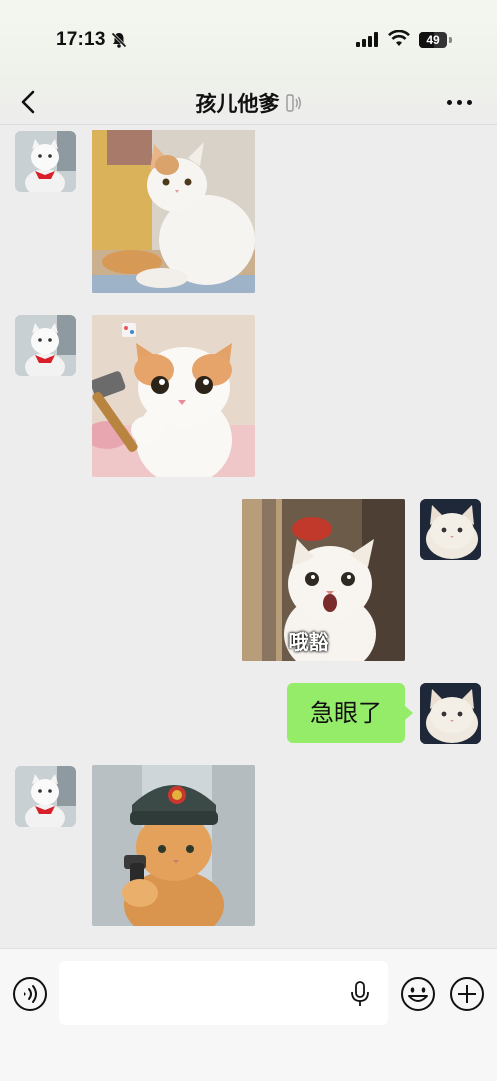 The width and height of the screenshot is (497, 1081). Describe the element at coordinates (173, 396) in the screenshot. I see `sticker-cat-with-hammer` at that location.